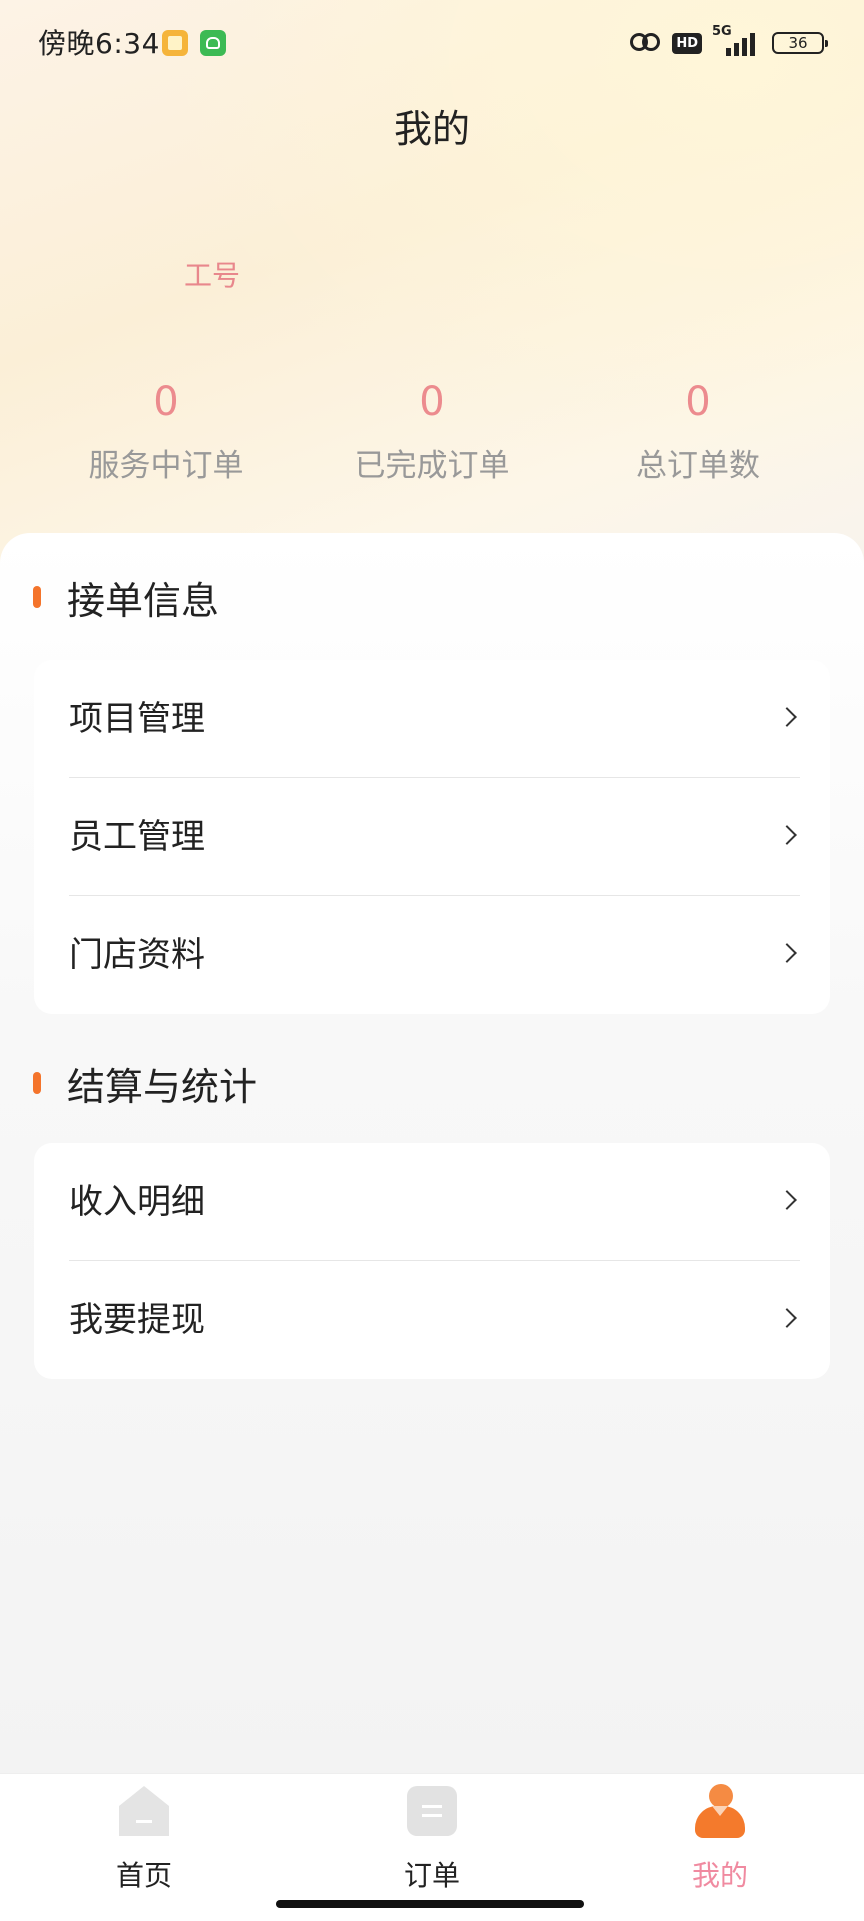 The height and width of the screenshot is (1921, 864). What do you see at coordinates (646, 43) in the screenshot?
I see `hotspot-link-icon` at bounding box center [646, 43].